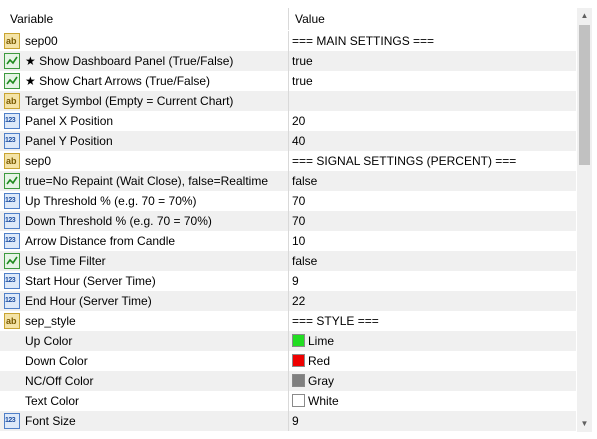 Image resolution: width=597 pixels, height=439 pixels. What do you see at coordinates (288, 301) in the screenshot?
I see `input-row: 123 End Hour (Server Time) 22` at bounding box center [288, 301].